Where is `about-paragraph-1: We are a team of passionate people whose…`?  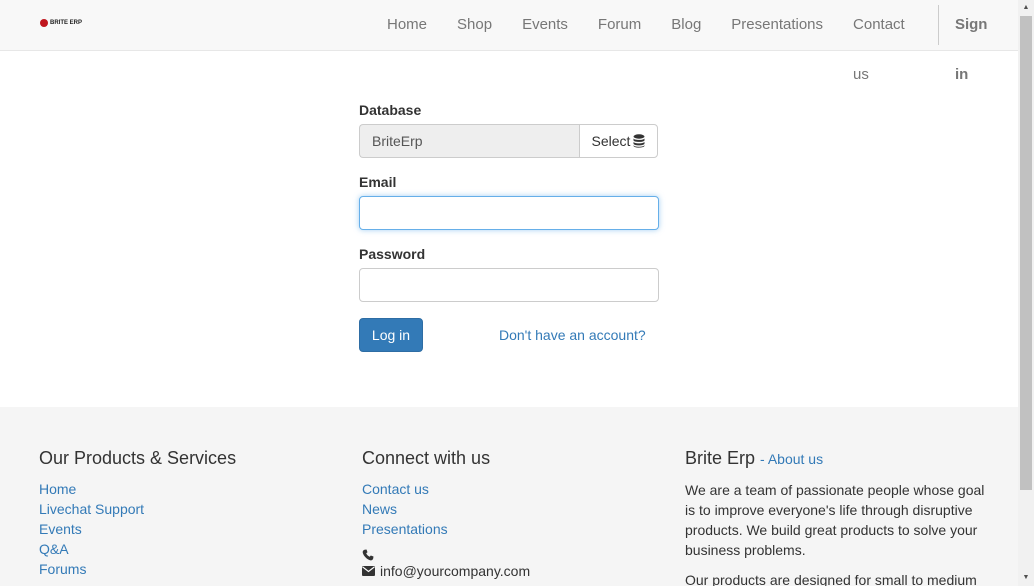 about-paragraph-1: We are a team of passionate people whose… is located at coordinates (835, 520).